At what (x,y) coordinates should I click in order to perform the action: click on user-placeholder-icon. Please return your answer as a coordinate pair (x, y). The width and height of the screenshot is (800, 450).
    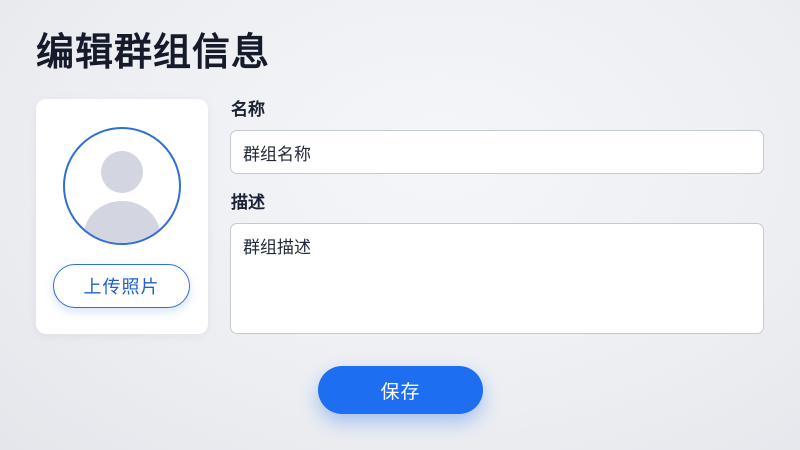
    Looking at the image, I should click on (122, 197).